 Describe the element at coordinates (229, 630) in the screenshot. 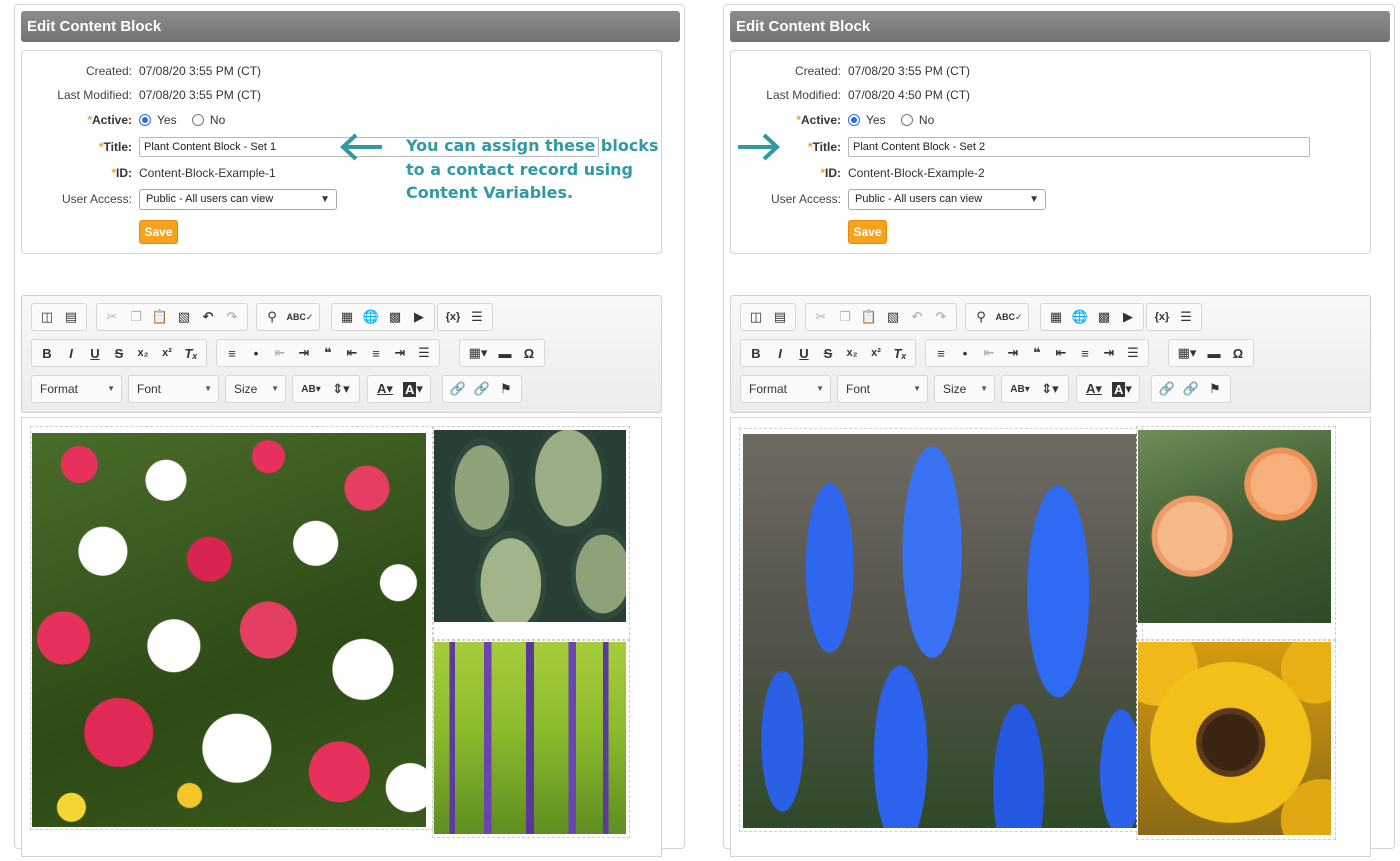

I see `daisy-field-photo` at that location.